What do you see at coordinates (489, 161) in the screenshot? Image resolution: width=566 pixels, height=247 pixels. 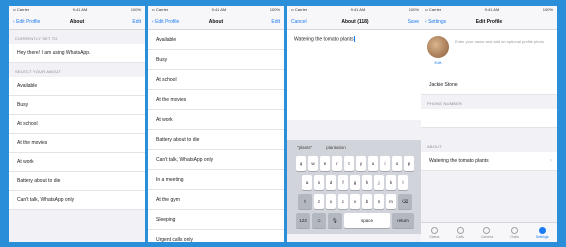 I see `about-row: Watering the tomato plants ›` at bounding box center [489, 161].